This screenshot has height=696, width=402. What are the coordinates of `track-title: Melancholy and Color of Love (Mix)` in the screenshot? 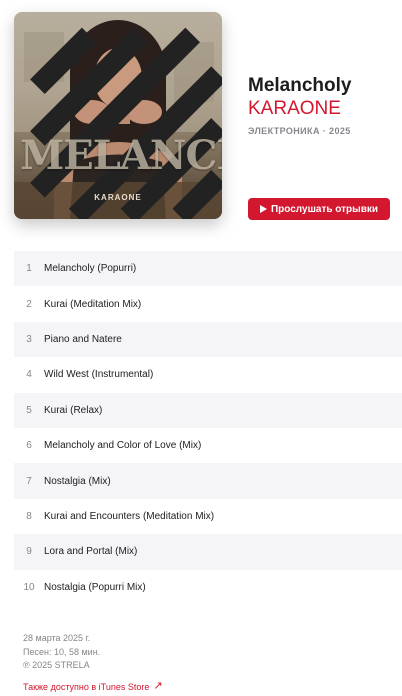 It's located at (123, 446).